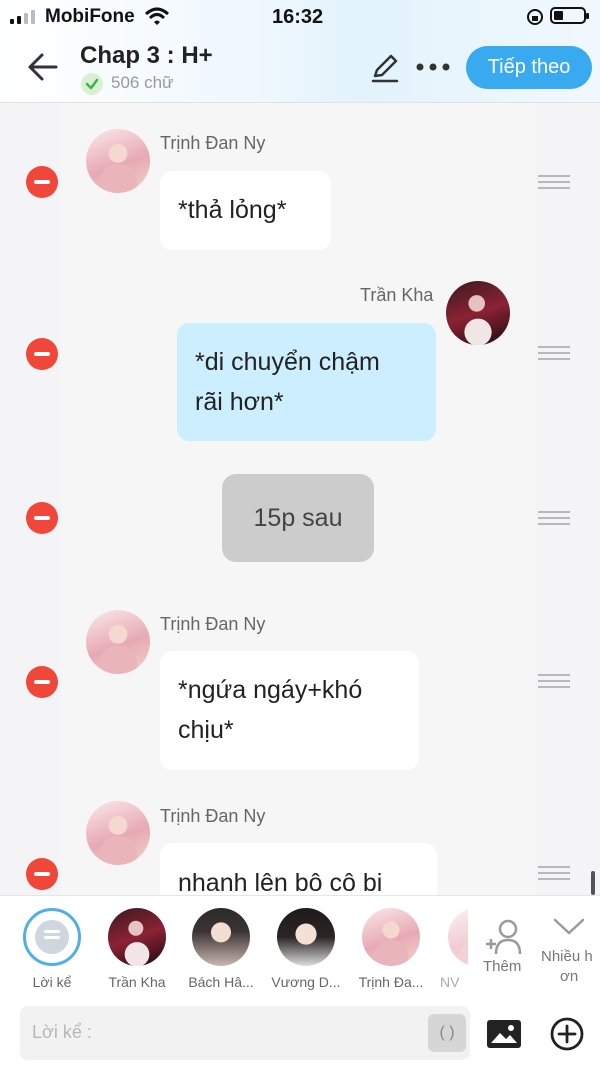 The height and width of the screenshot is (1069, 600). What do you see at coordinates (25, 17) in the screenshot?
I see `signal-icon` at bounding box center [25, 17].